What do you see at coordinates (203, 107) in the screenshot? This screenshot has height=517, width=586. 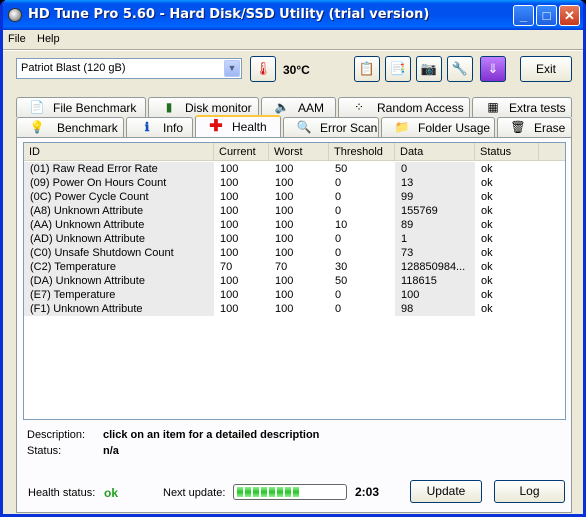 I see `tab-disk-monitor: ▮ Disk monitor` at bounding box center [203, 107].